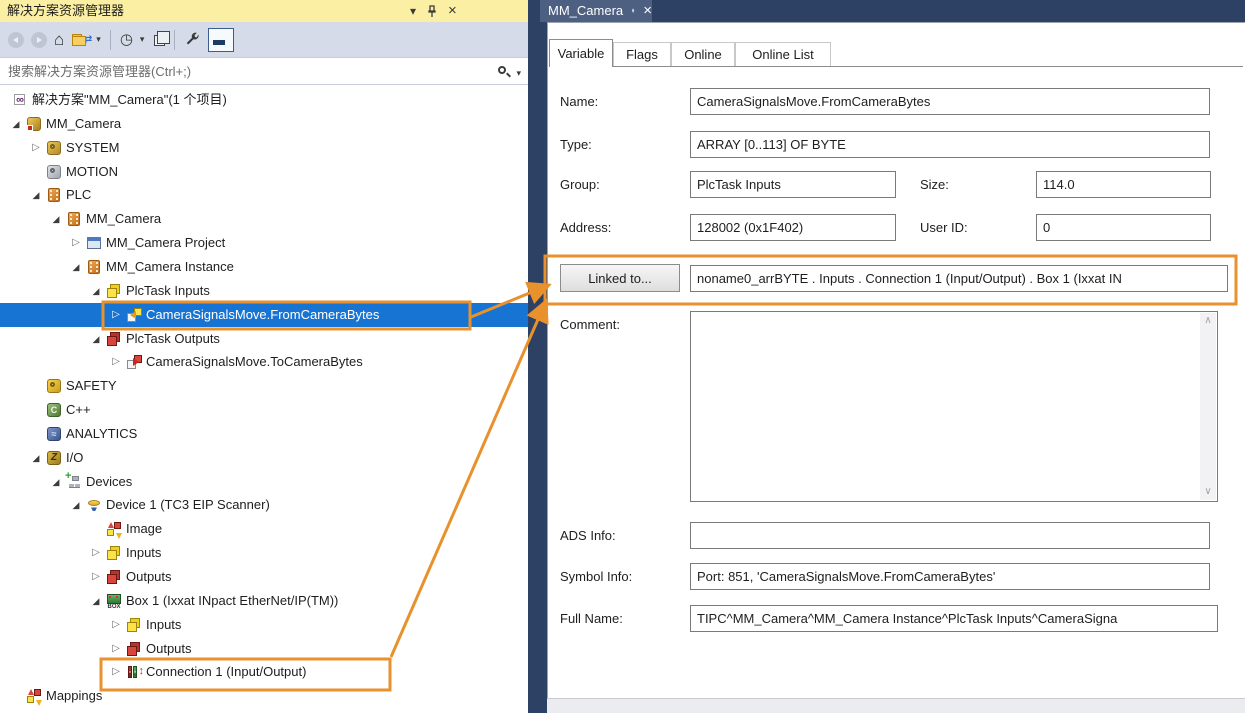 Image resolution: width=1245 pixels, height=713 pixels. Describe the element at coordinates (221, 39) in the screenshot. I see `preview-selected-items-toggle` at that location.